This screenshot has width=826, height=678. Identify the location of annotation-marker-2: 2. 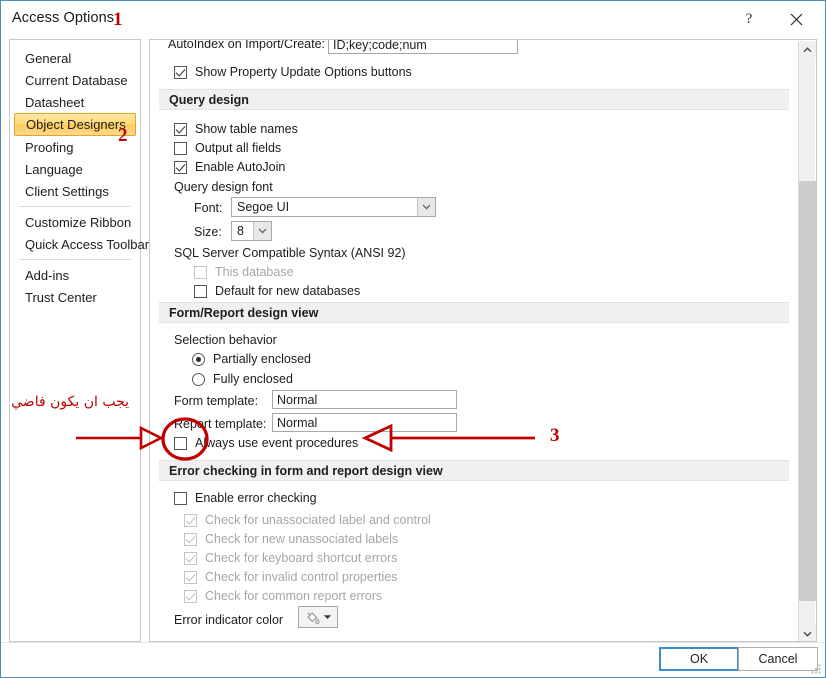
(123, 135).